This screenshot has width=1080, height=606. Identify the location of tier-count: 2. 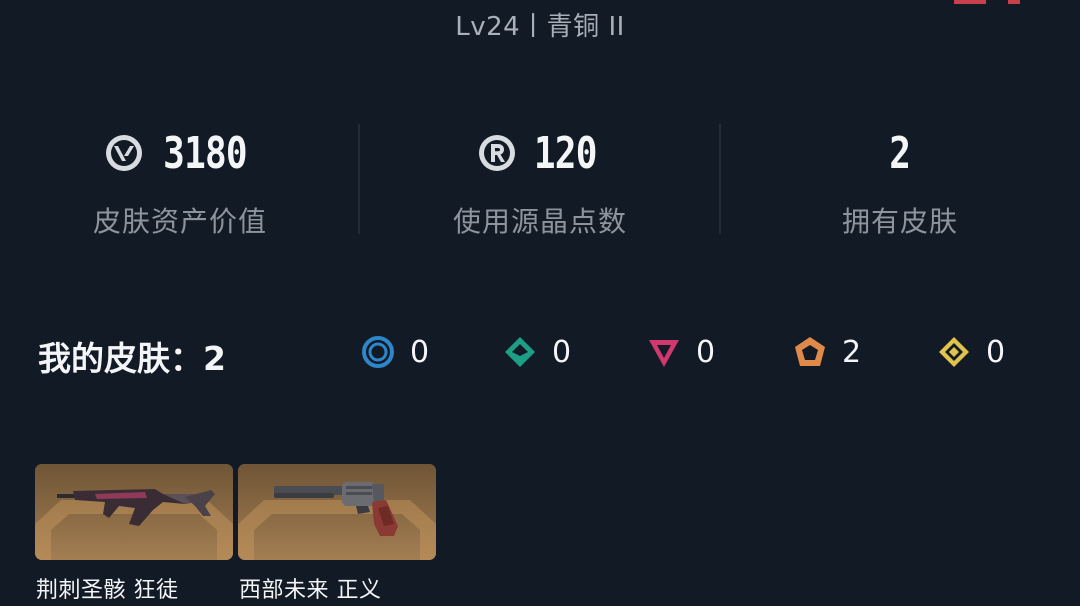
(852, 352).